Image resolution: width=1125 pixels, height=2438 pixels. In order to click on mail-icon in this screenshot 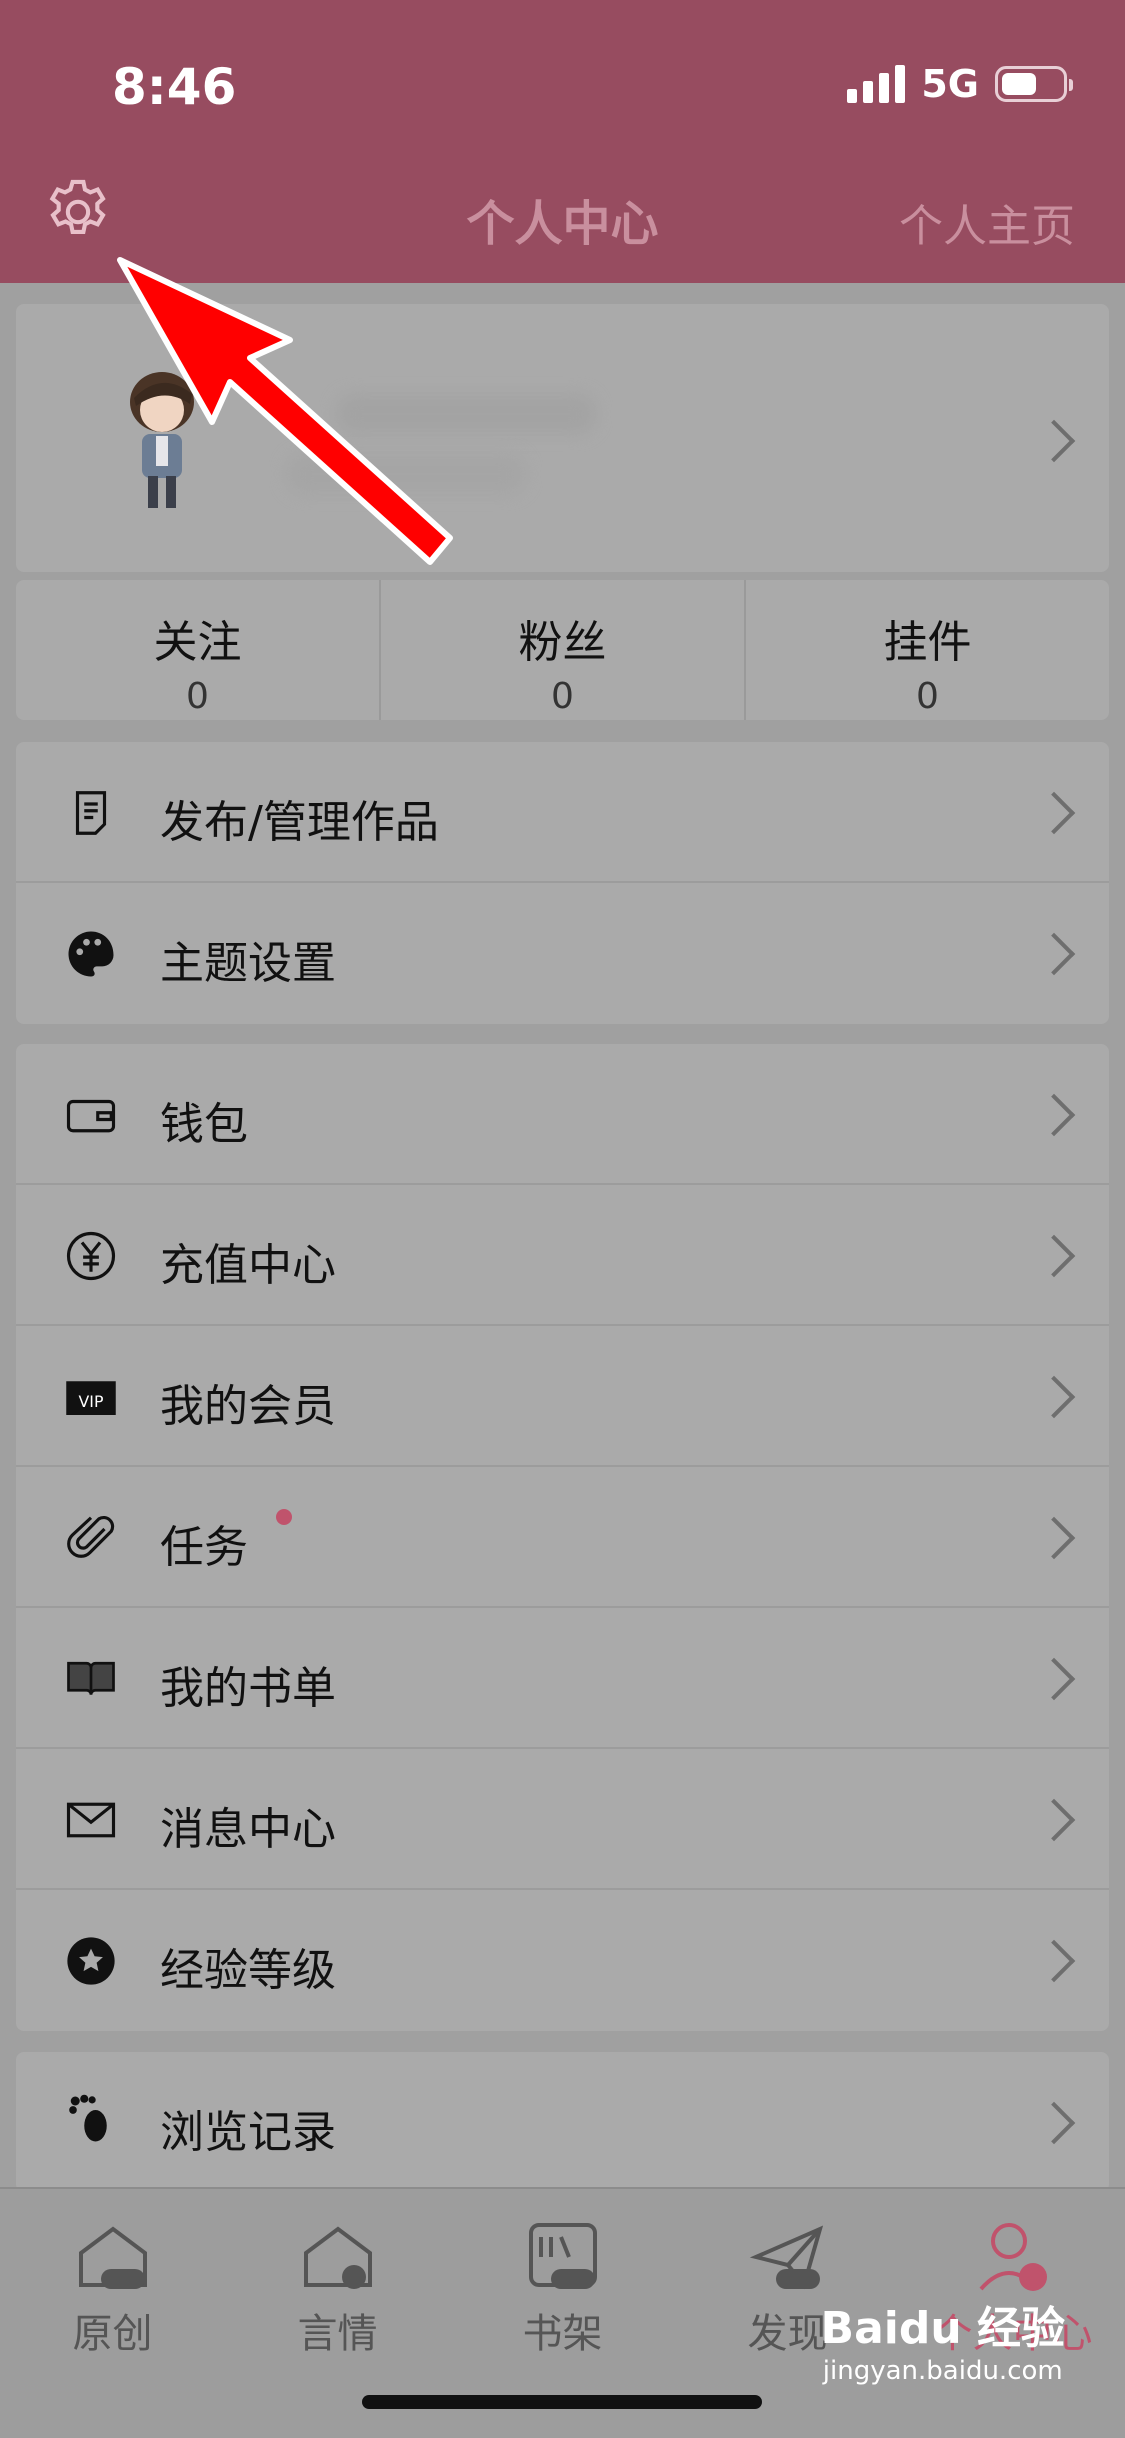, I will do `click(91, 1820)`.